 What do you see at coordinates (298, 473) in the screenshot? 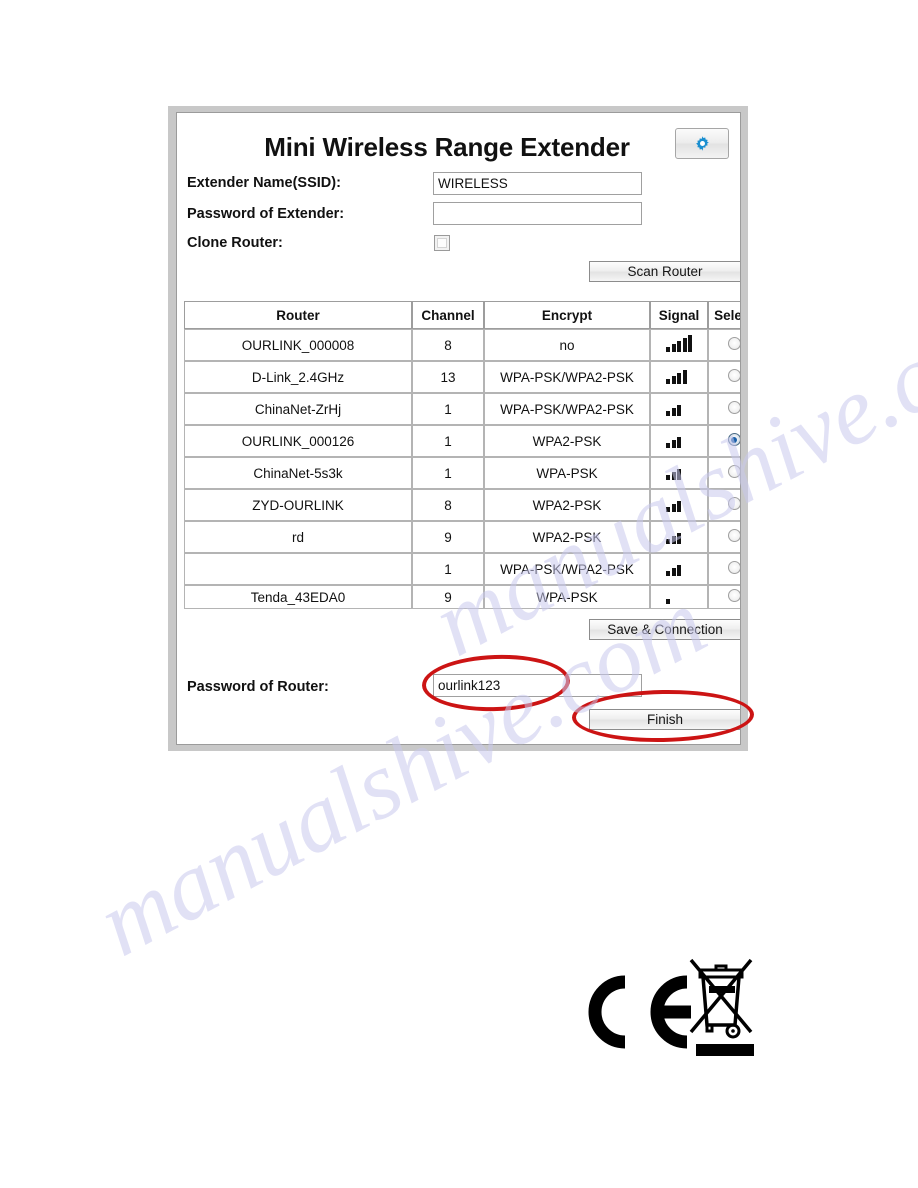
I see `cell-router-name: ChinaNet-5s3k` at bounding box center [298, 473].